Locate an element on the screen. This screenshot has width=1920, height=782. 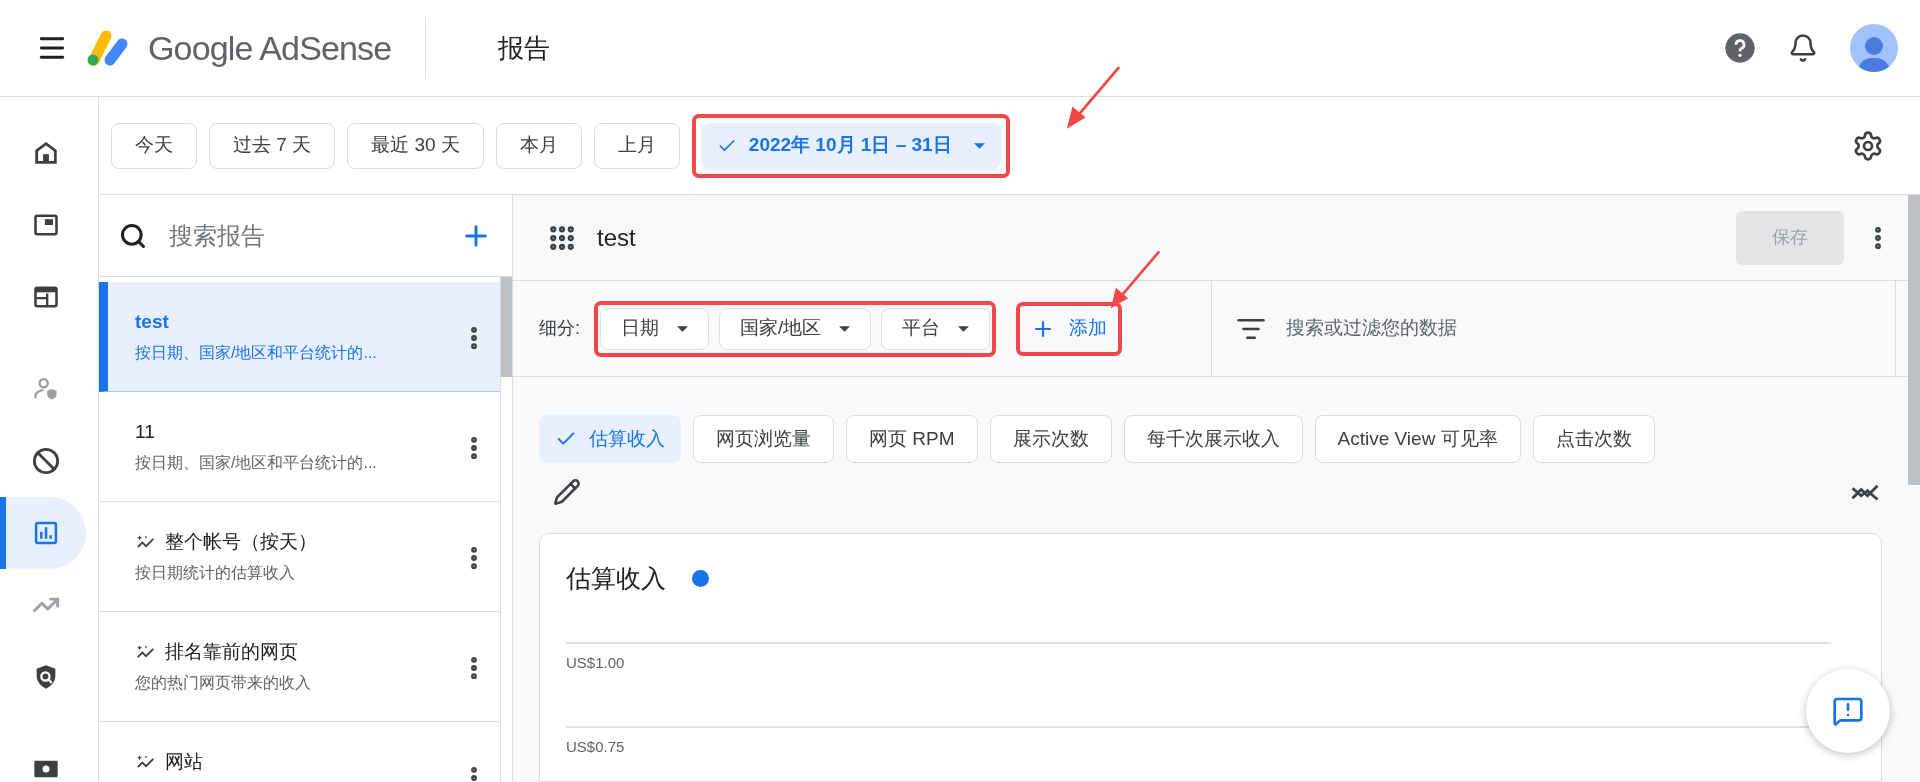
metric-chip: 估算收入 is located at coordinates (610, 439).